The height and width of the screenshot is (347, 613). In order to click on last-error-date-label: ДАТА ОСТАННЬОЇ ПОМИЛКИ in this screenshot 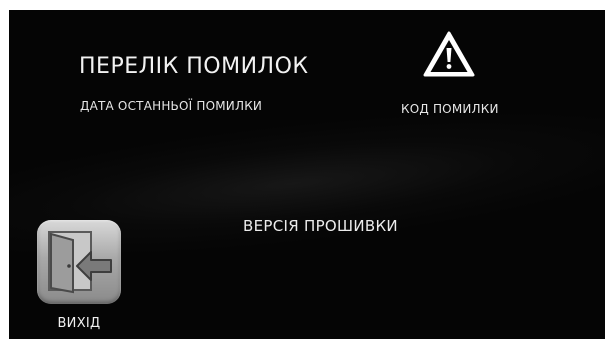, I will do `click(171, 106)`.